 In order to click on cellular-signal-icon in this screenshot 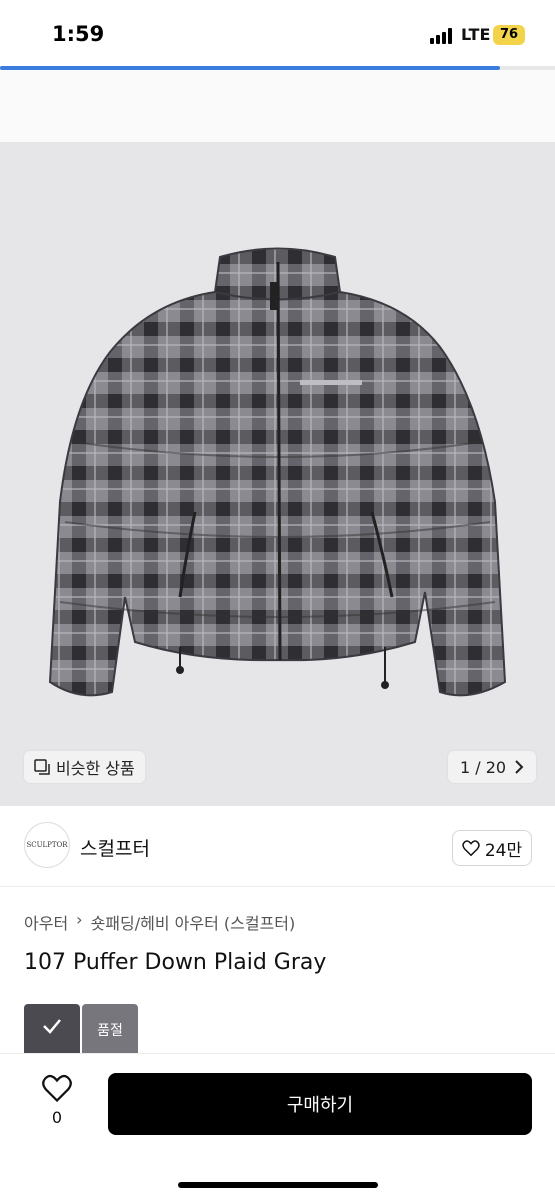, I will do `click(443, 36)`.